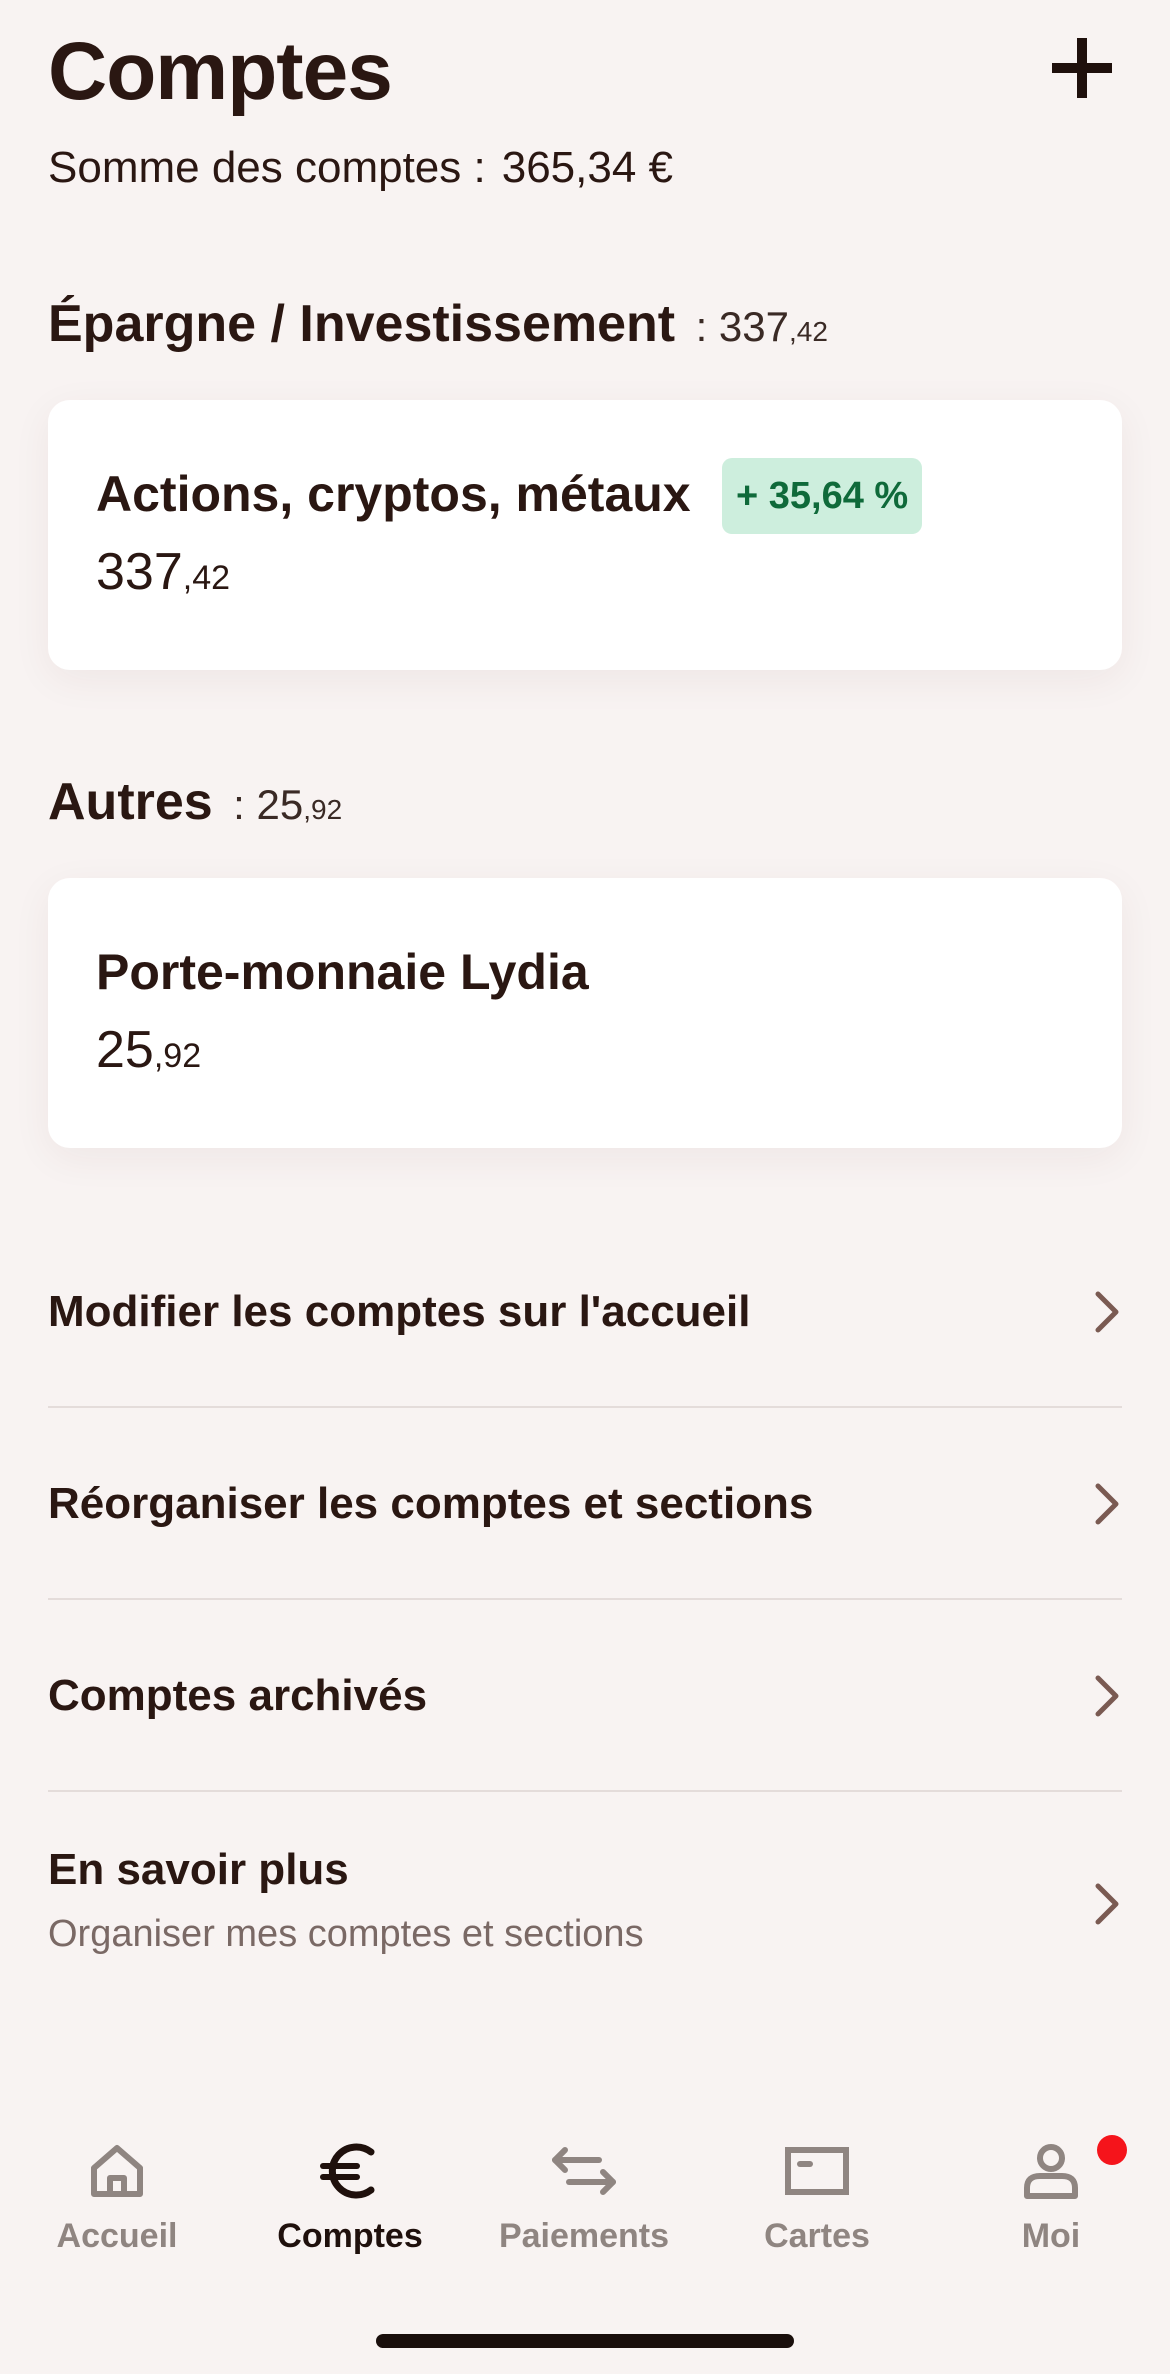 This screenshot has height=2374, width=1170. I want to click on menu-item-sublabel: Organiser mes comptes et sections, so click(346, 1934).